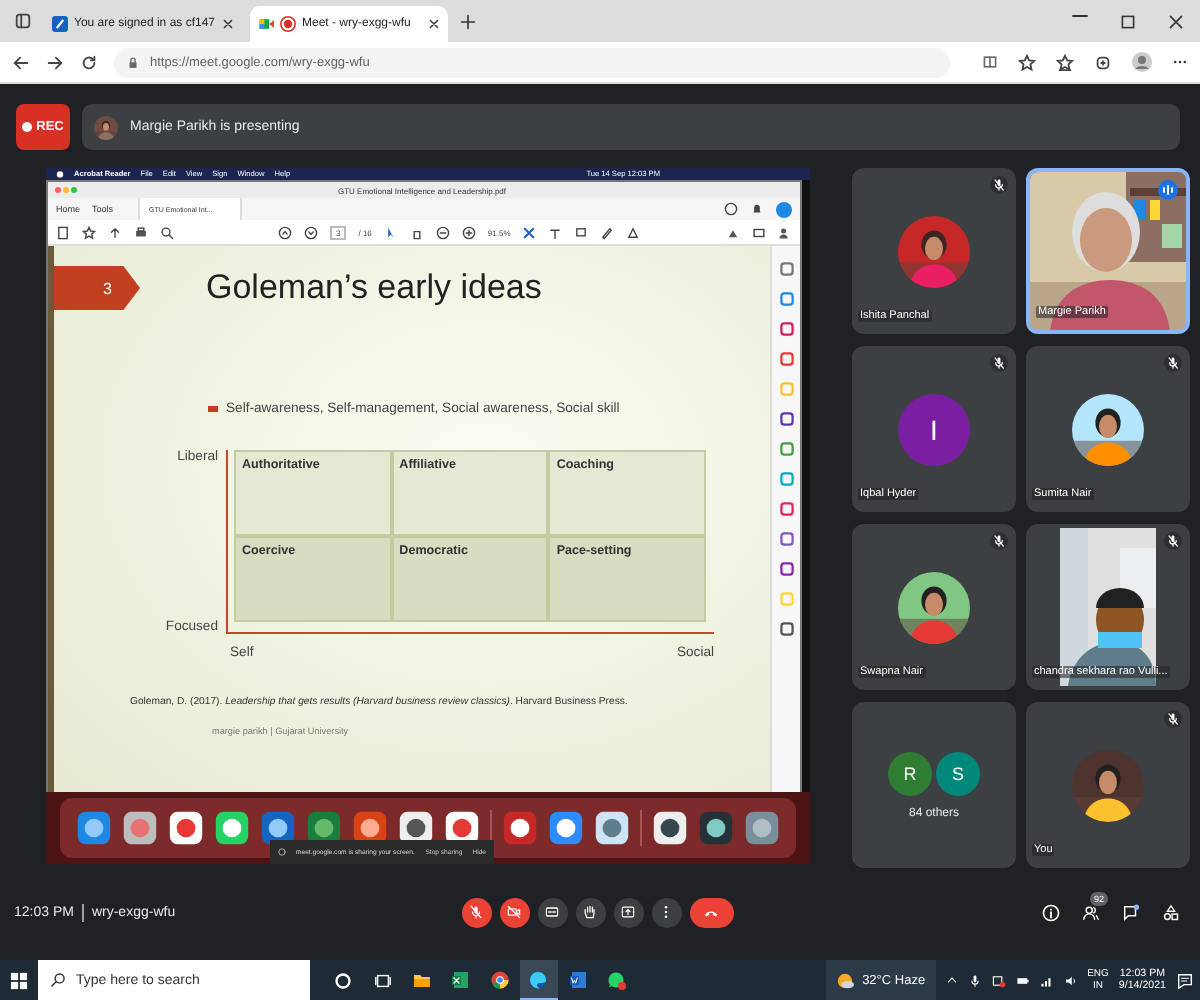  What do you see at coordinates (910, 773) in the screenshot?
I see `avatar-initial: R` at bounding box center [910, 773].